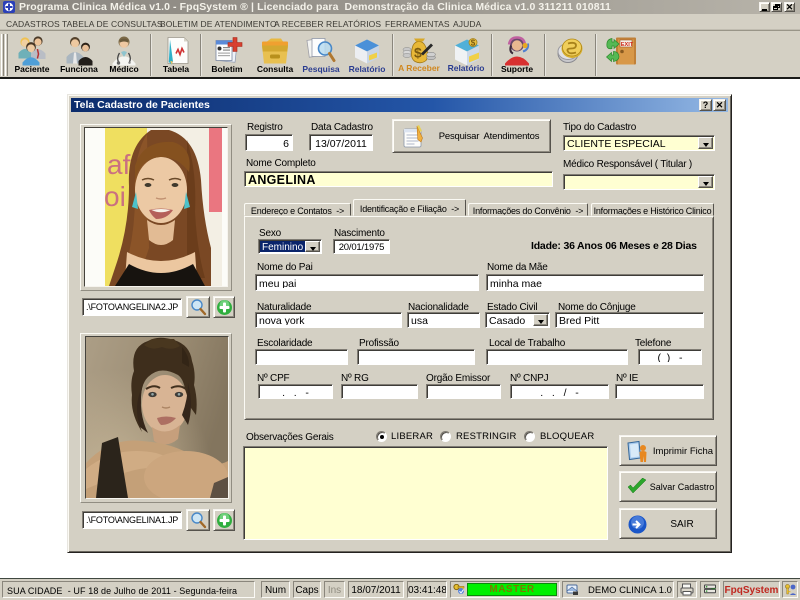  What do you see at coordinates (627, 45) in the screenshot?
I see `svg-text: EXIT` at bounding box center [627, 45].